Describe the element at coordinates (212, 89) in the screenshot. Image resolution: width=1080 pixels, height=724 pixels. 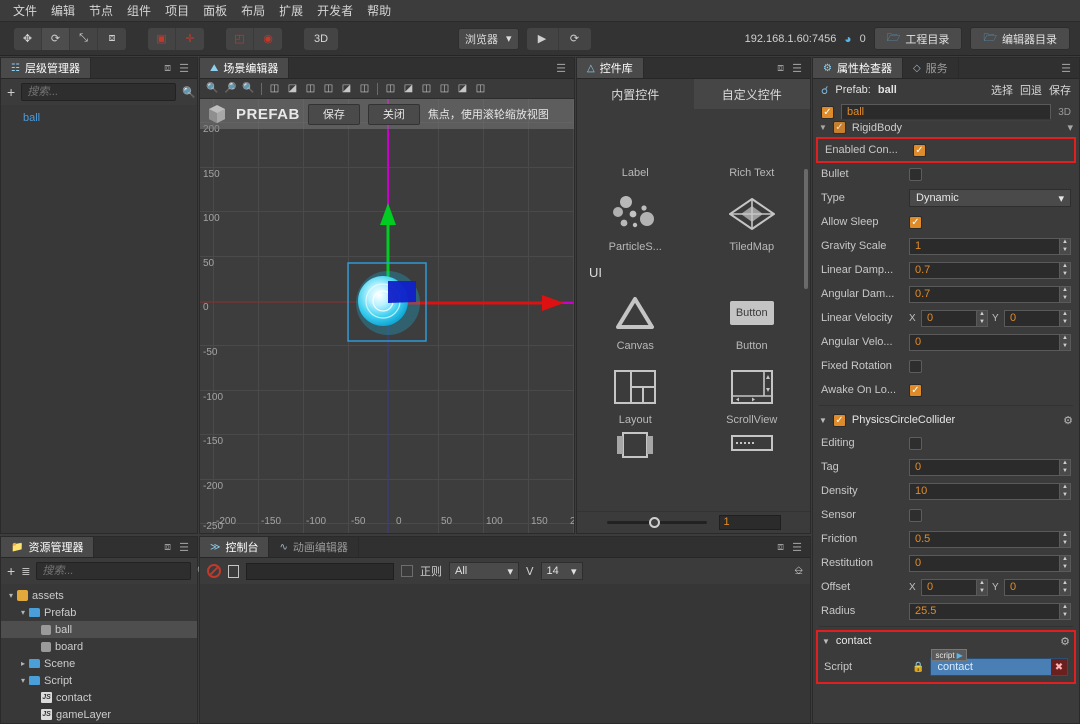
I see `zoom-in-icon: 🔍` at that location.